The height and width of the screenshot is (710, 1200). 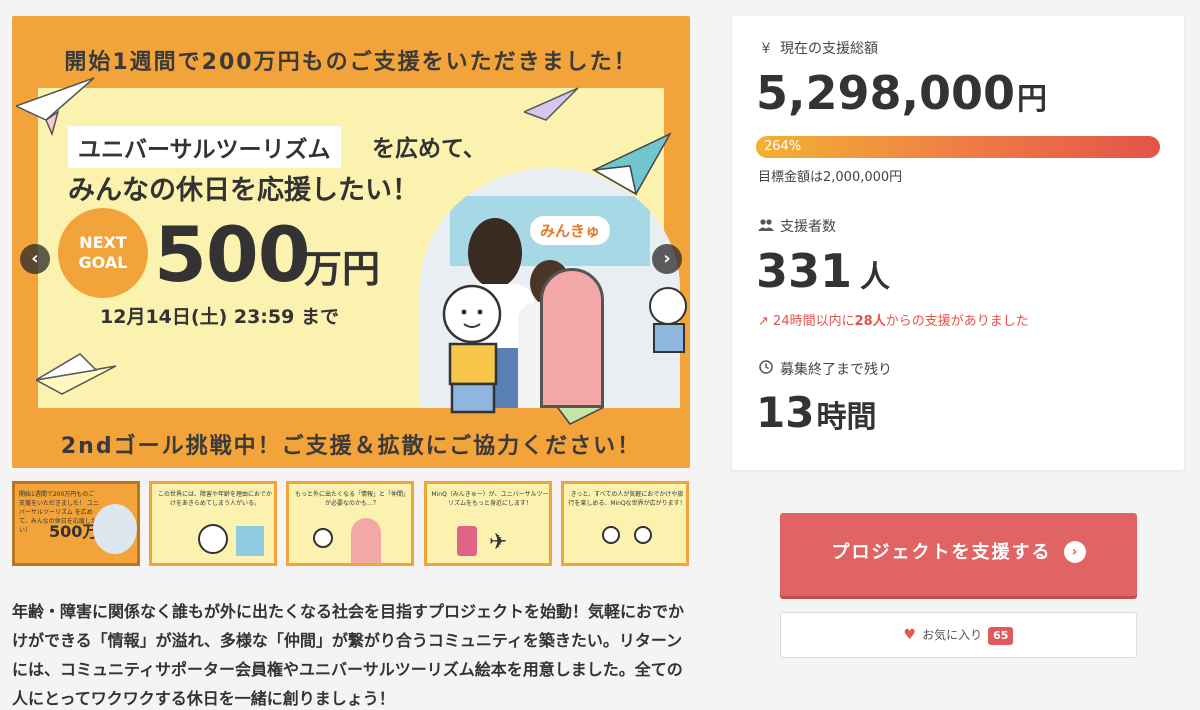 What do you see at coordinates (625, 523) in the screenshot?
I see `thumbnail-5: きっと、すべての人が気軽におでかけや旅行を楽しめる、MinQな世界が広がります！` at bounding box center [625, 523].